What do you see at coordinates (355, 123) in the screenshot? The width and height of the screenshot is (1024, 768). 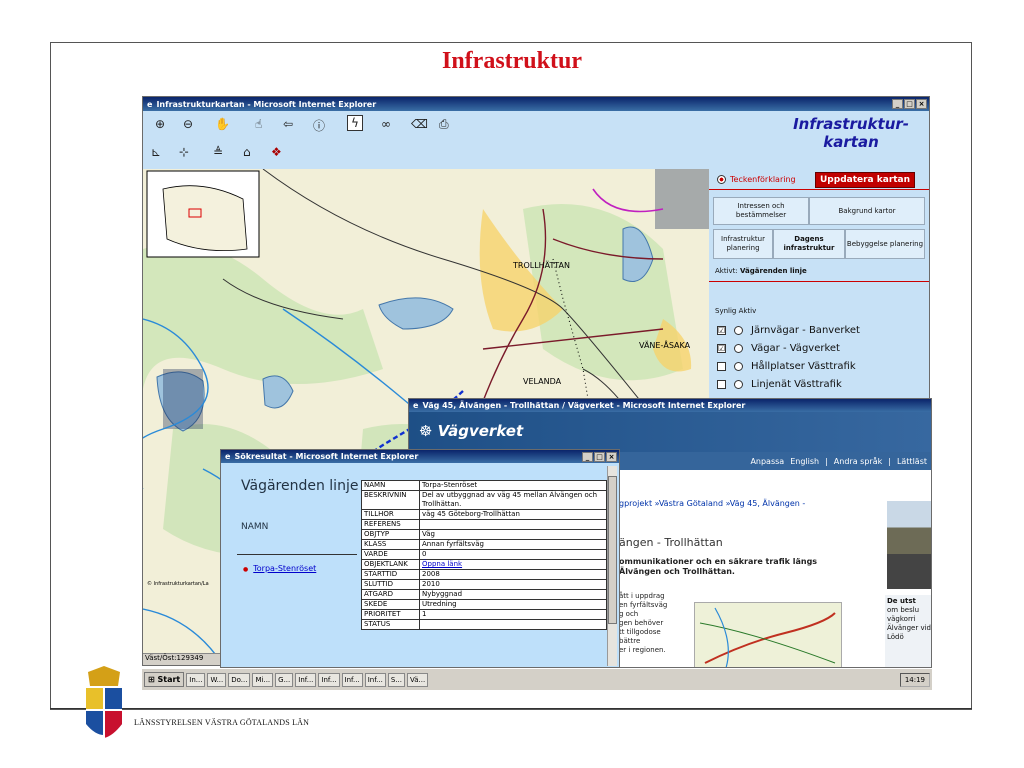 I see `lightning-icon: ϟ` at bounding box center [355, 123].